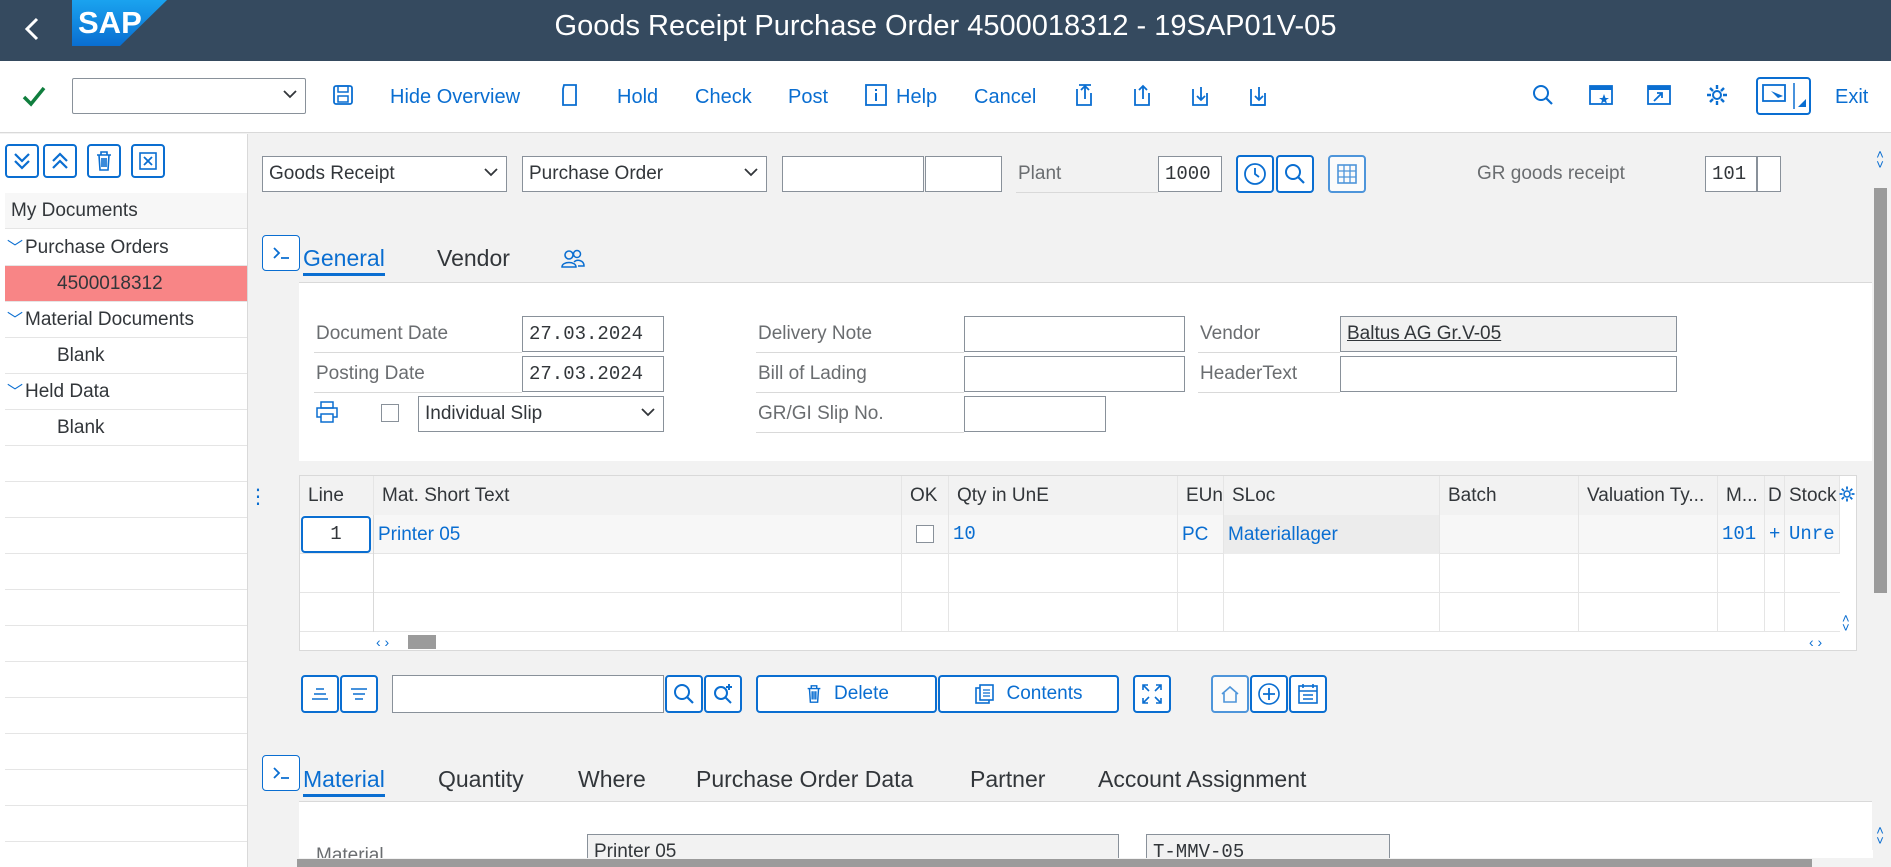 This screenshot has height=867, width=1891. Describe the element at coordinates (258, 504) in the screenshot. I see `splitter-handle: ⋮` at that location.